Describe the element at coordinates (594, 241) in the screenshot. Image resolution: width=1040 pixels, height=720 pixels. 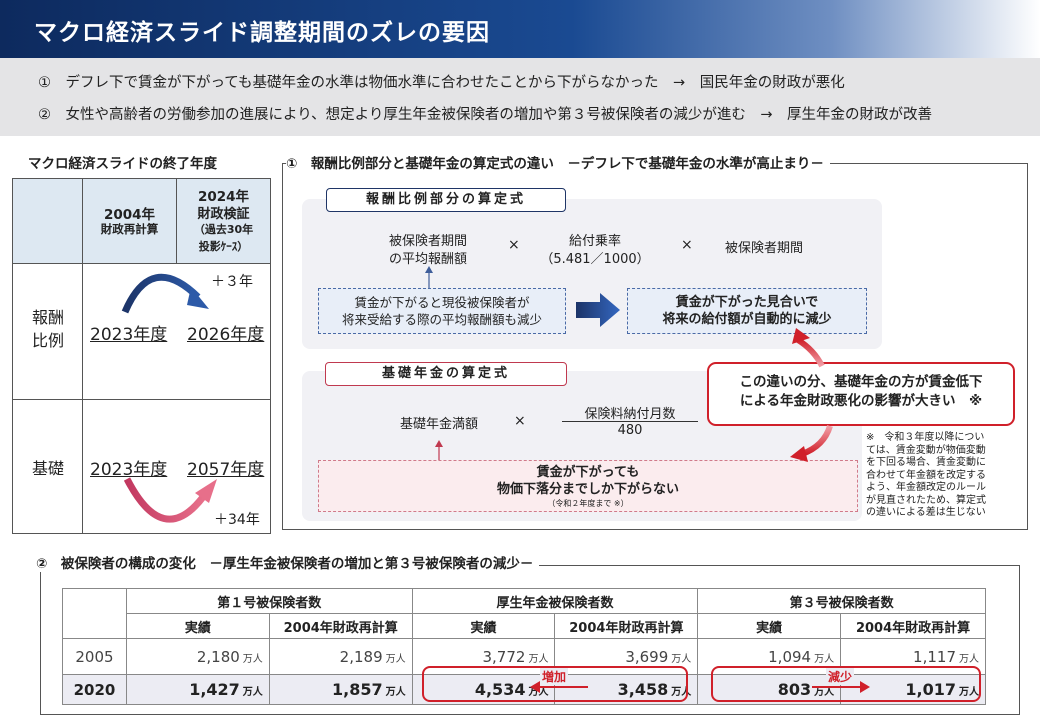
I see `hirei-term-2a: 給付乗率` at that location.